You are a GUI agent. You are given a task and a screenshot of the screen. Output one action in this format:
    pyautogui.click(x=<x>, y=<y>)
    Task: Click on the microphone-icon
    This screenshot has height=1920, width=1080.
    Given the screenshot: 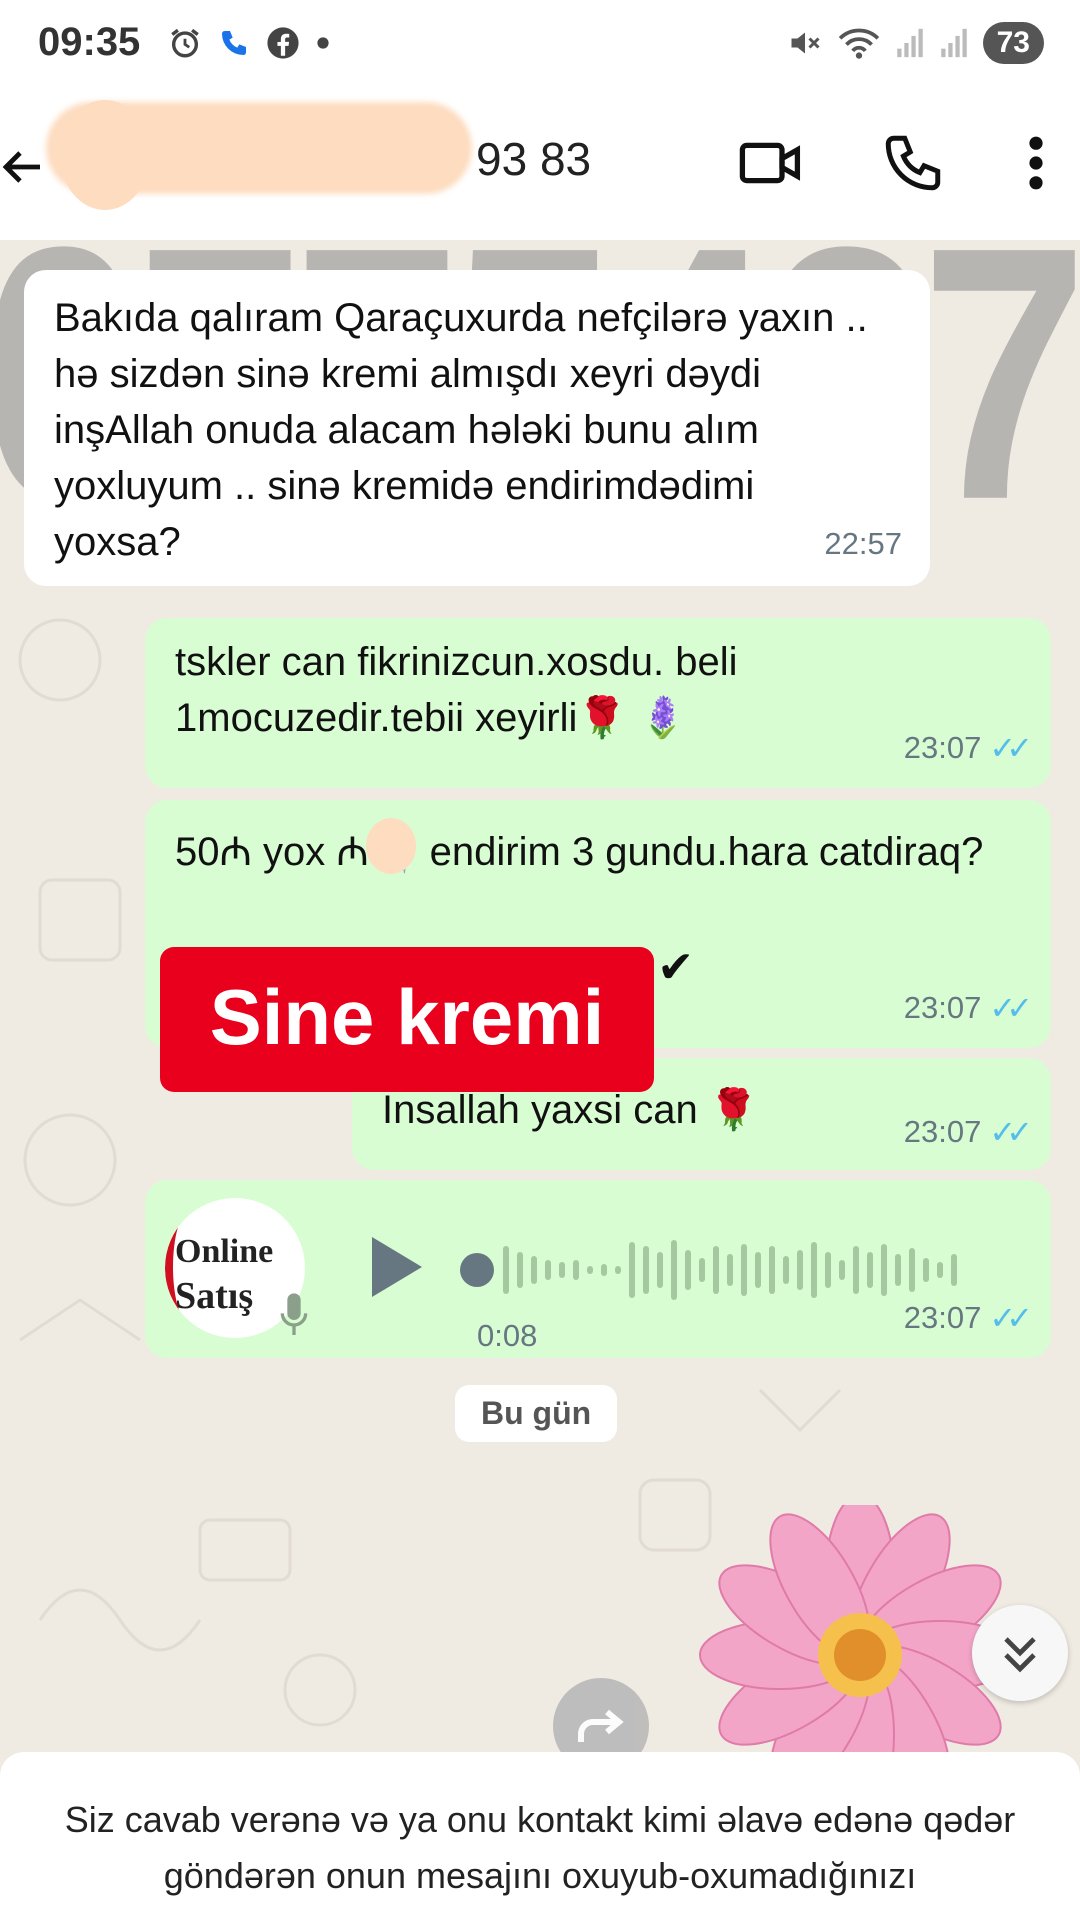 What is the action you would take?
    pyautogui.click(x=294, y=1314)
    